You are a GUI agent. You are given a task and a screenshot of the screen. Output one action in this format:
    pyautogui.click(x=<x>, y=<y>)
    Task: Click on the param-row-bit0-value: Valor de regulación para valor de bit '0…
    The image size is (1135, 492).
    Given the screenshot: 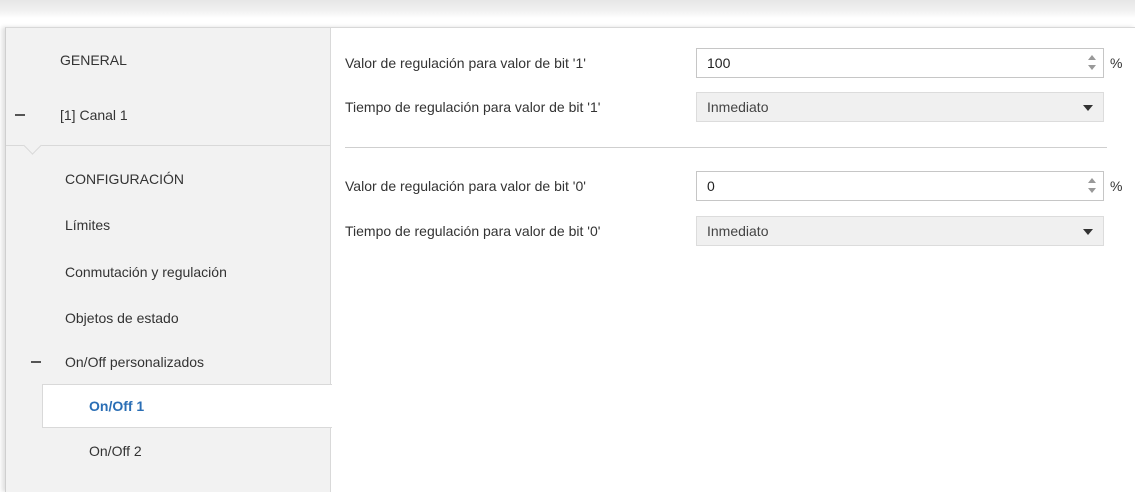 What is the action you would take?
    pyautogui.click(x=733, y=186)
    